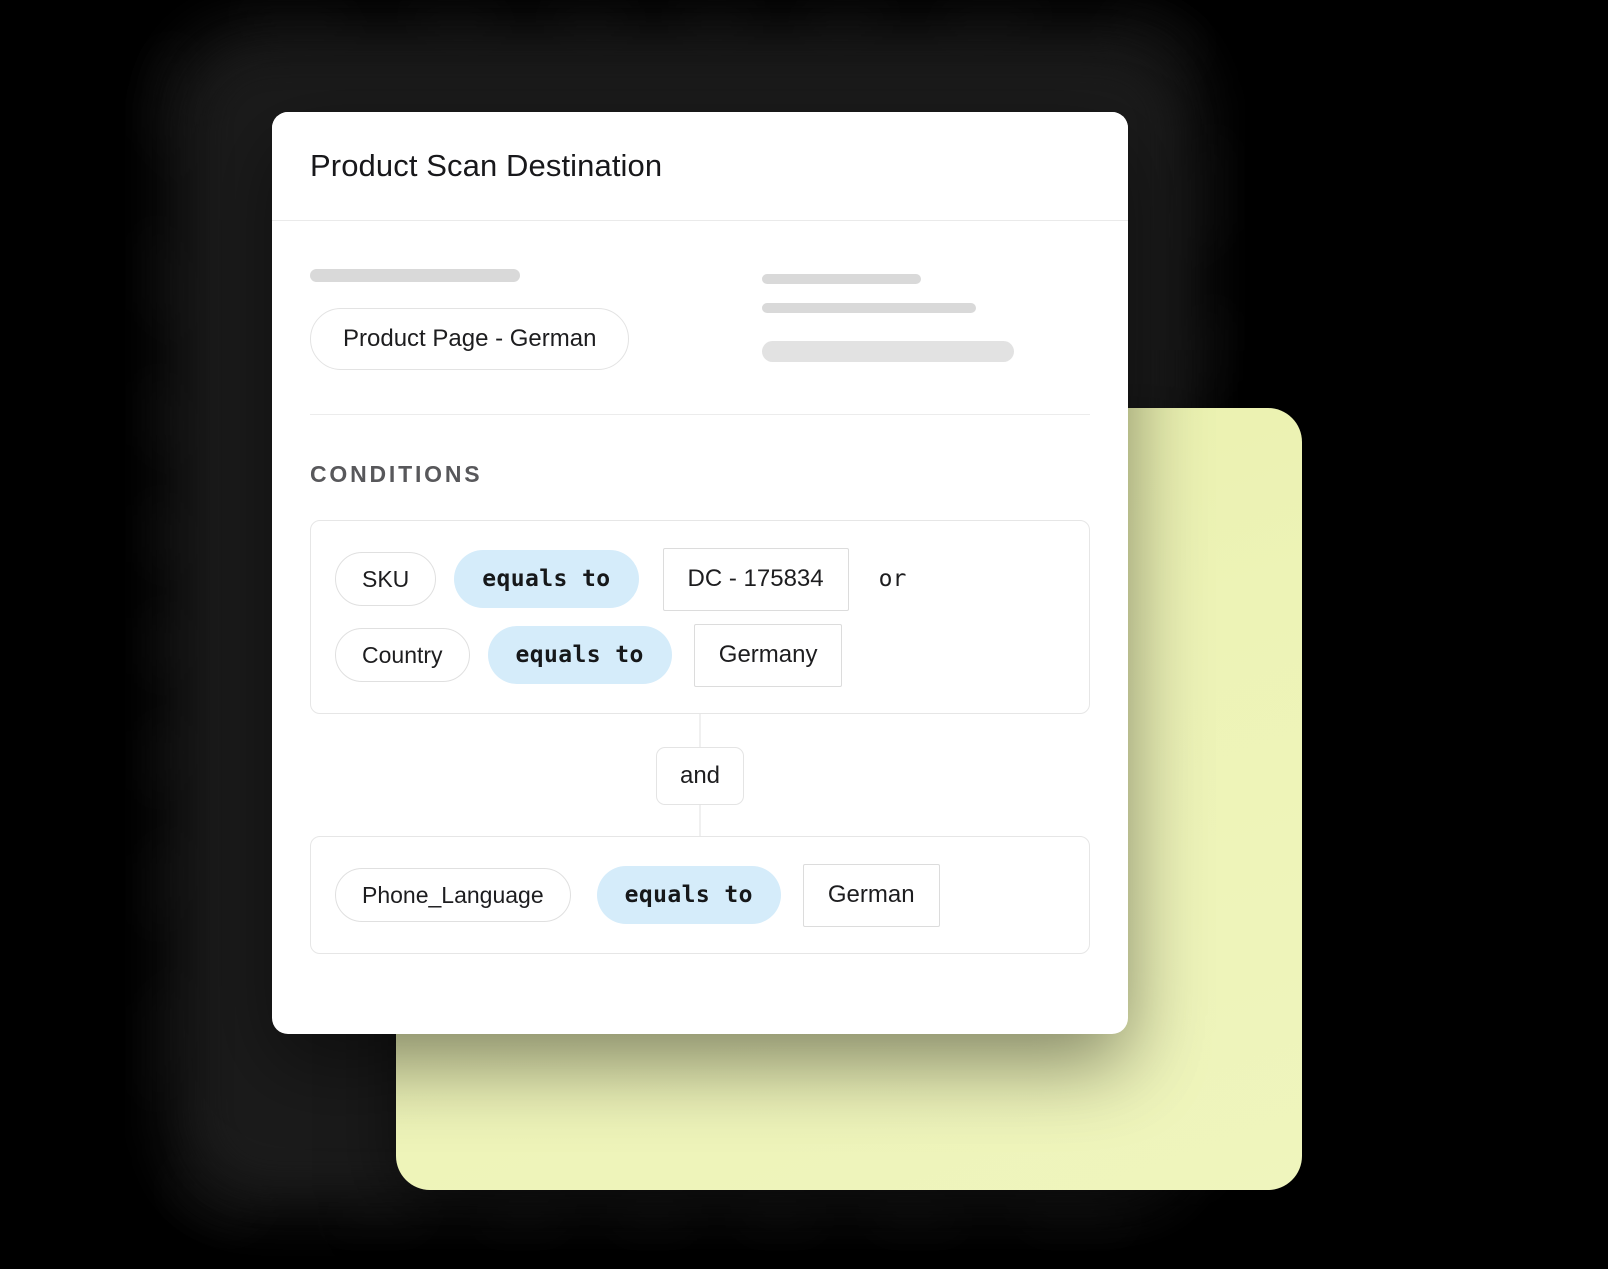 This screenshot has height=1269, width=1608. What do you see at coordinates (700, 820) in the screenshot?
I see `connector-line-bottom` at bounding box center [700, 820].